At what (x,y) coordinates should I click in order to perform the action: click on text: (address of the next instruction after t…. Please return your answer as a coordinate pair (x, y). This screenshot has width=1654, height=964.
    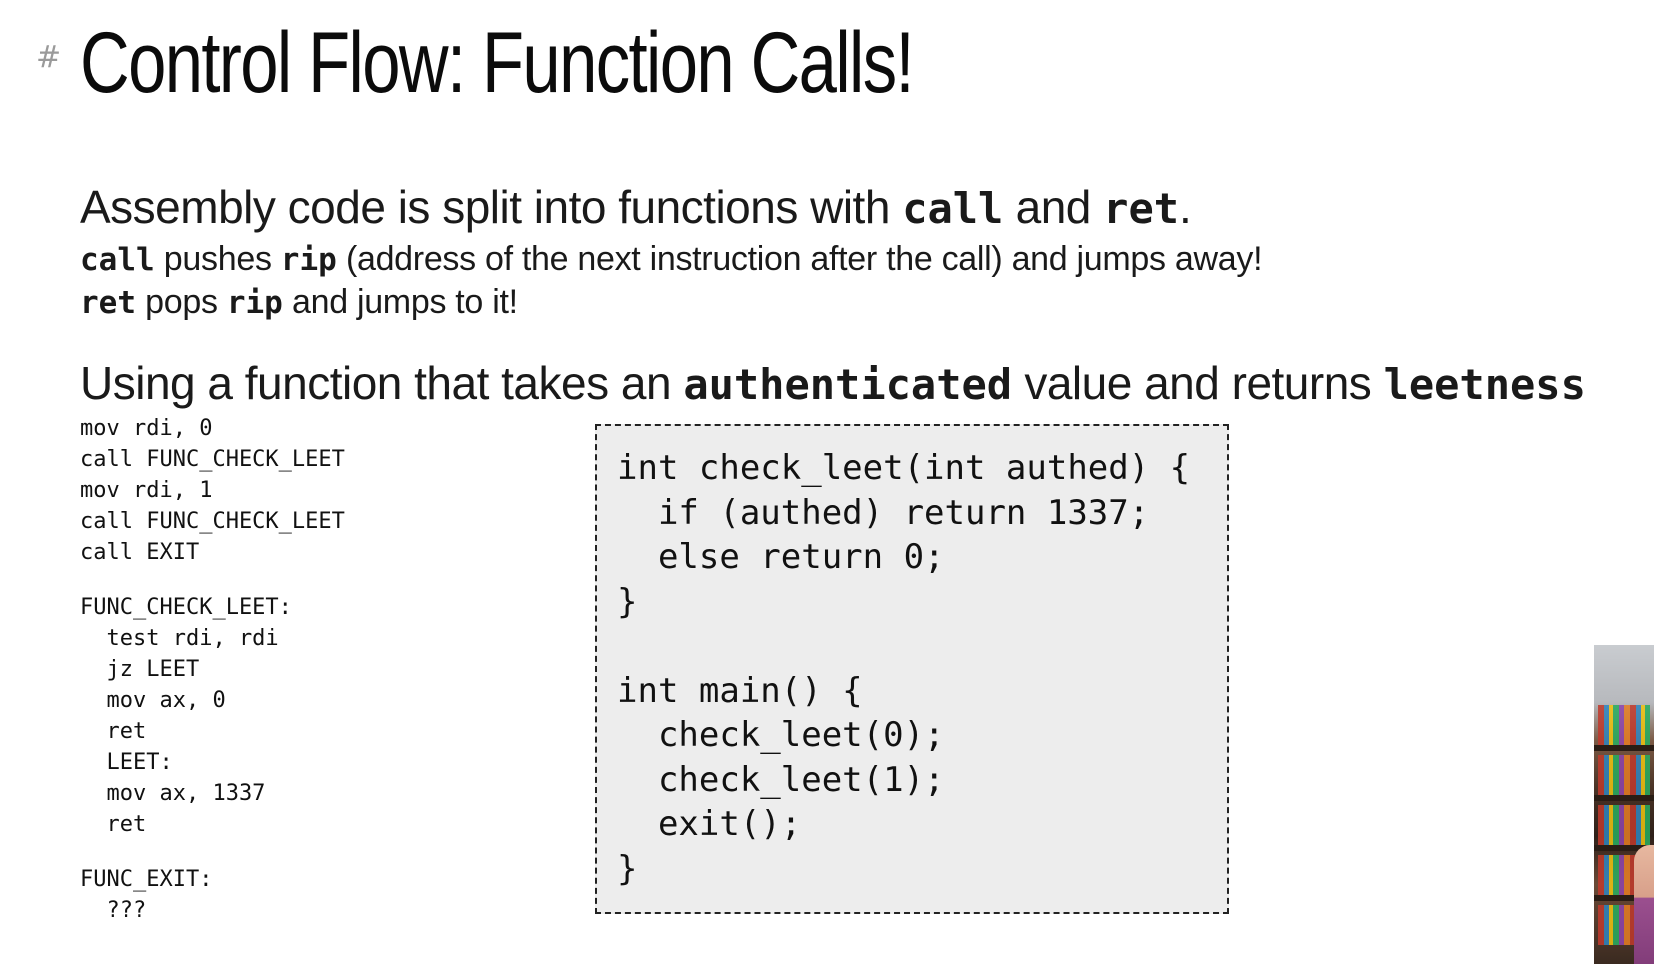
    Looking at the image, I should click on (799, 259).